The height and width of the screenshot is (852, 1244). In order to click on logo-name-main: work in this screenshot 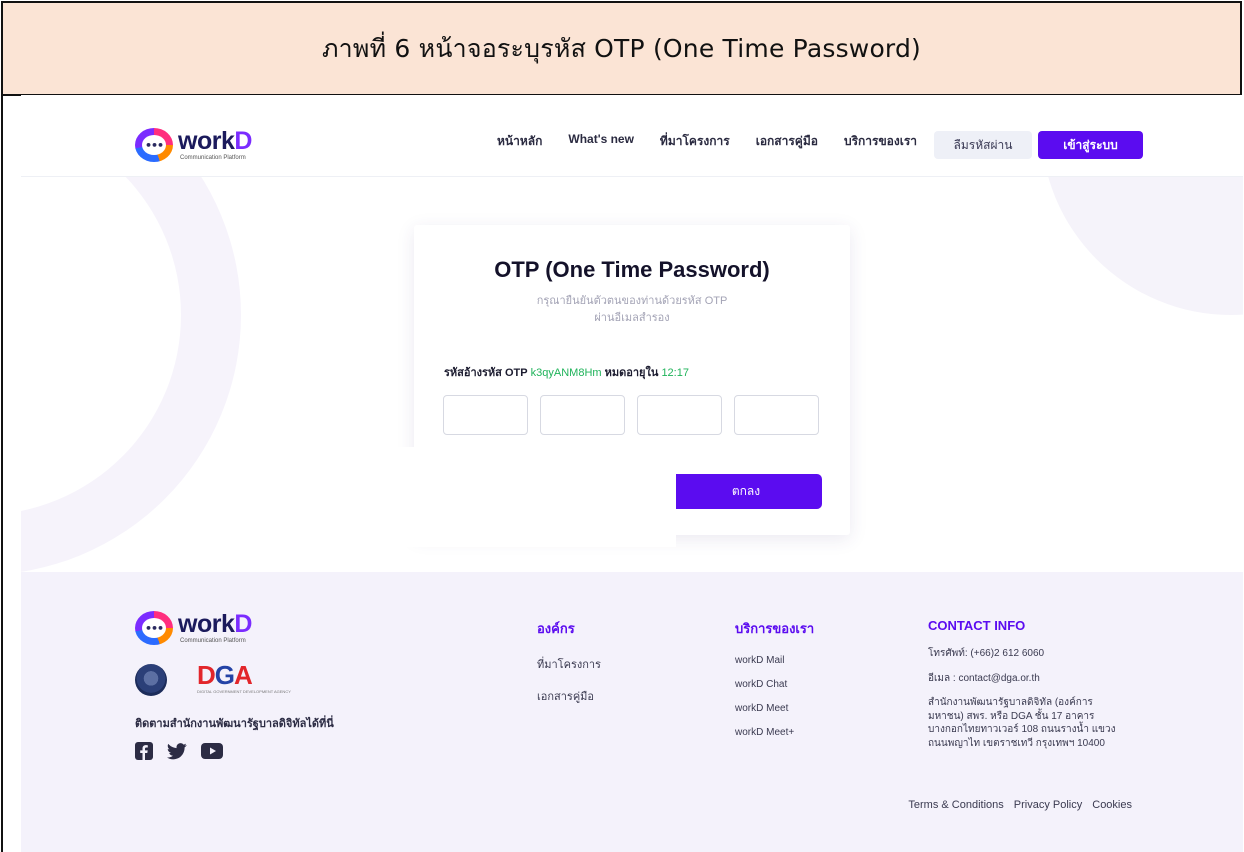, I will do `click(206, 141)`.